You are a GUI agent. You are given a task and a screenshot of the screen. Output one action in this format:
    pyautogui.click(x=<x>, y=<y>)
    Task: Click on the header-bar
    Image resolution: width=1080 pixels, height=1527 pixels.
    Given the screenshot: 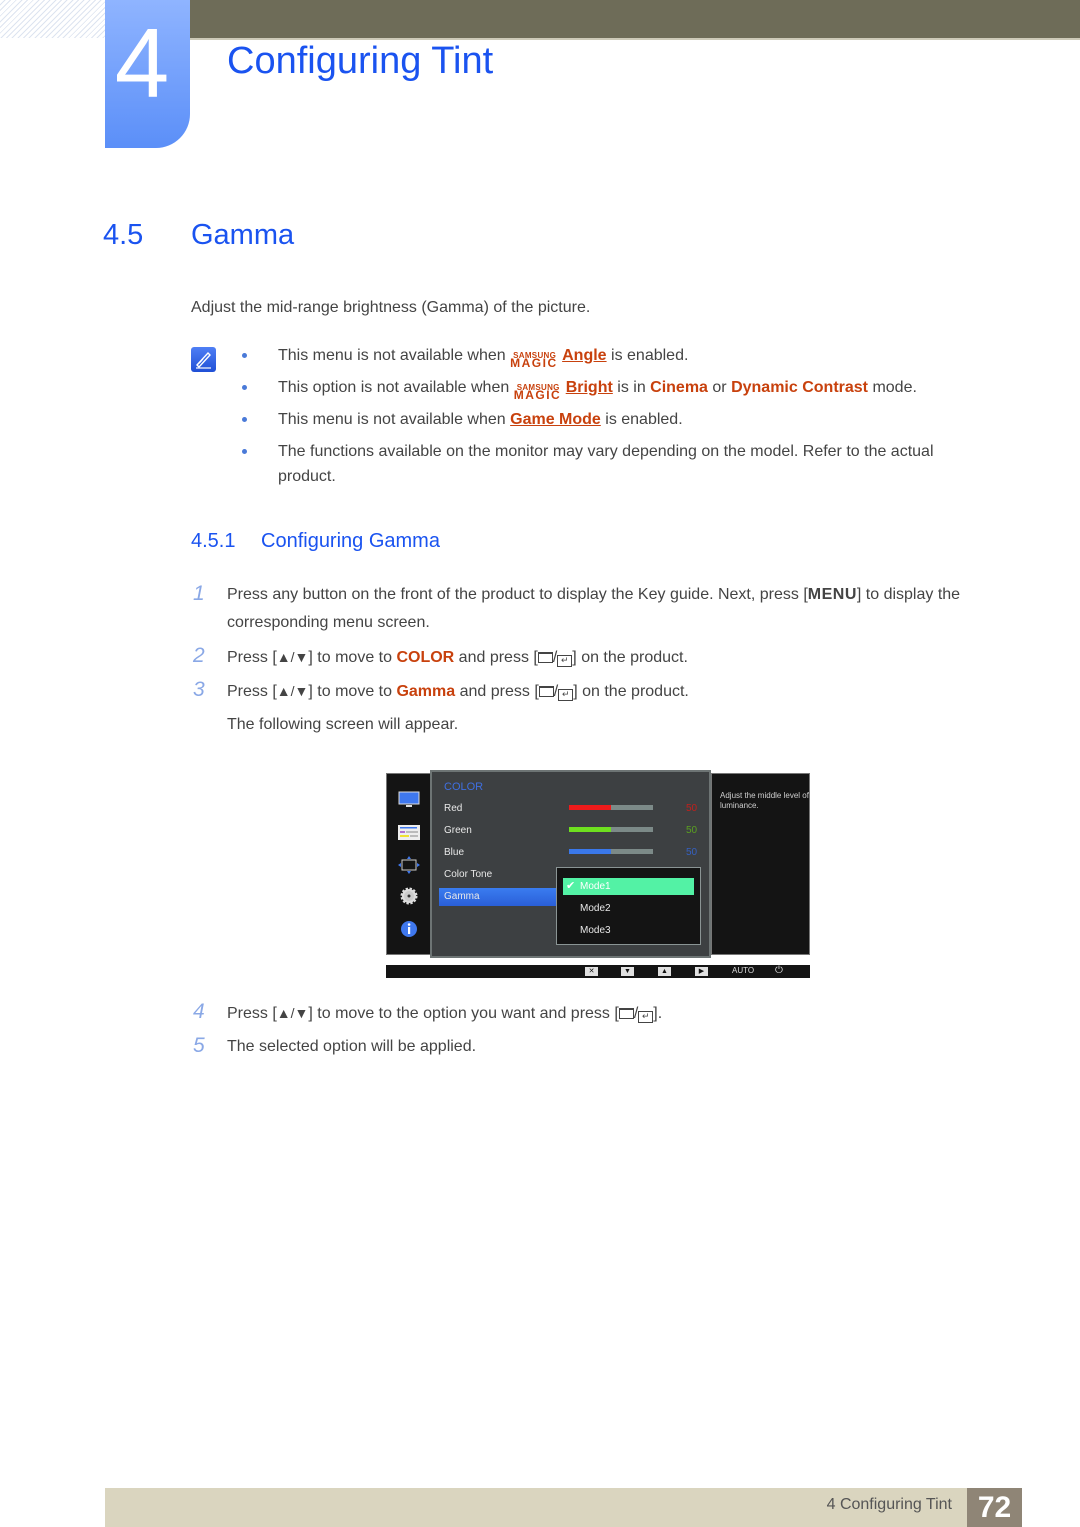 What is the action you would take?
    pyautogui.click(x=632, y=19)
    